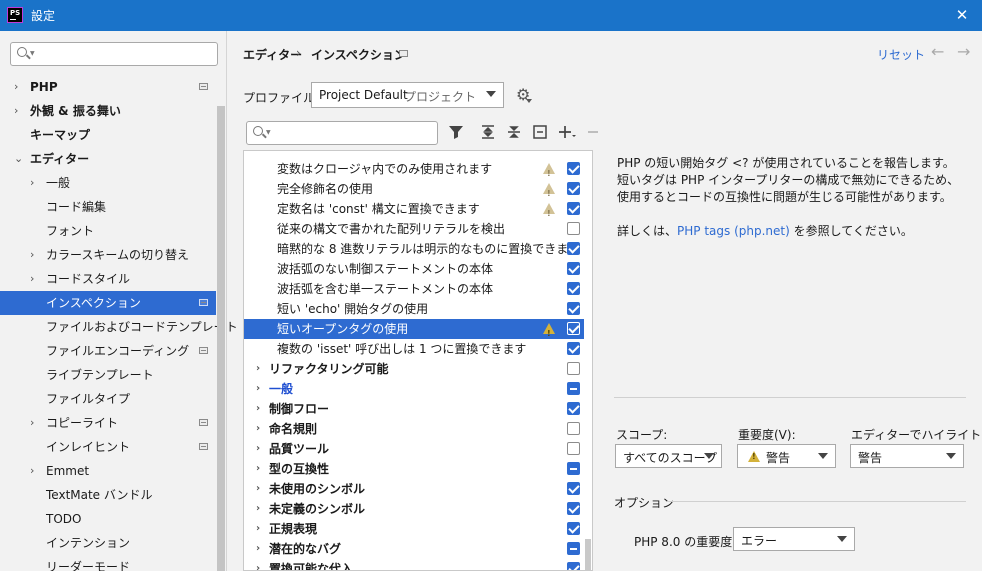 The height and width of the screenshot is (571, 982). I want to click on reset-to-default-icon, so click(540, 133).